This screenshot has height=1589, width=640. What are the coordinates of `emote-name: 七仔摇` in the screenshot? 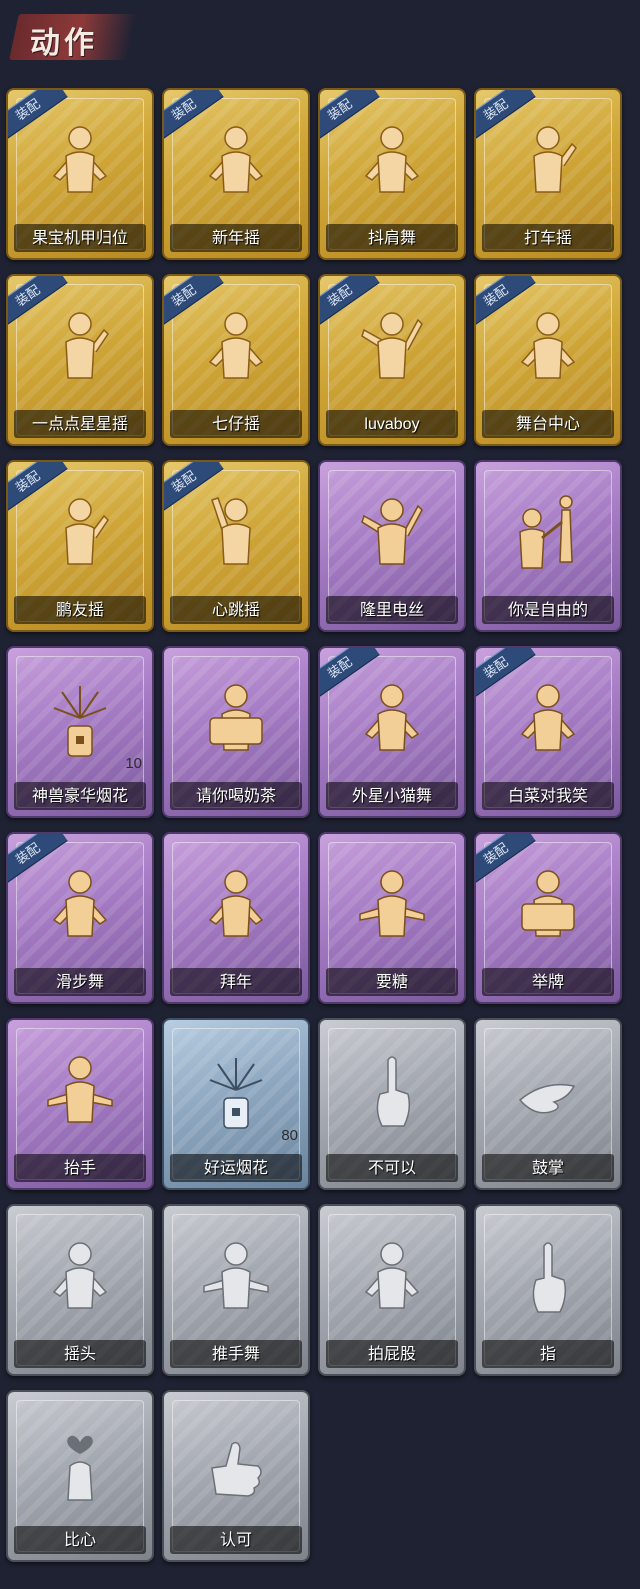 It's located at (235, 424).